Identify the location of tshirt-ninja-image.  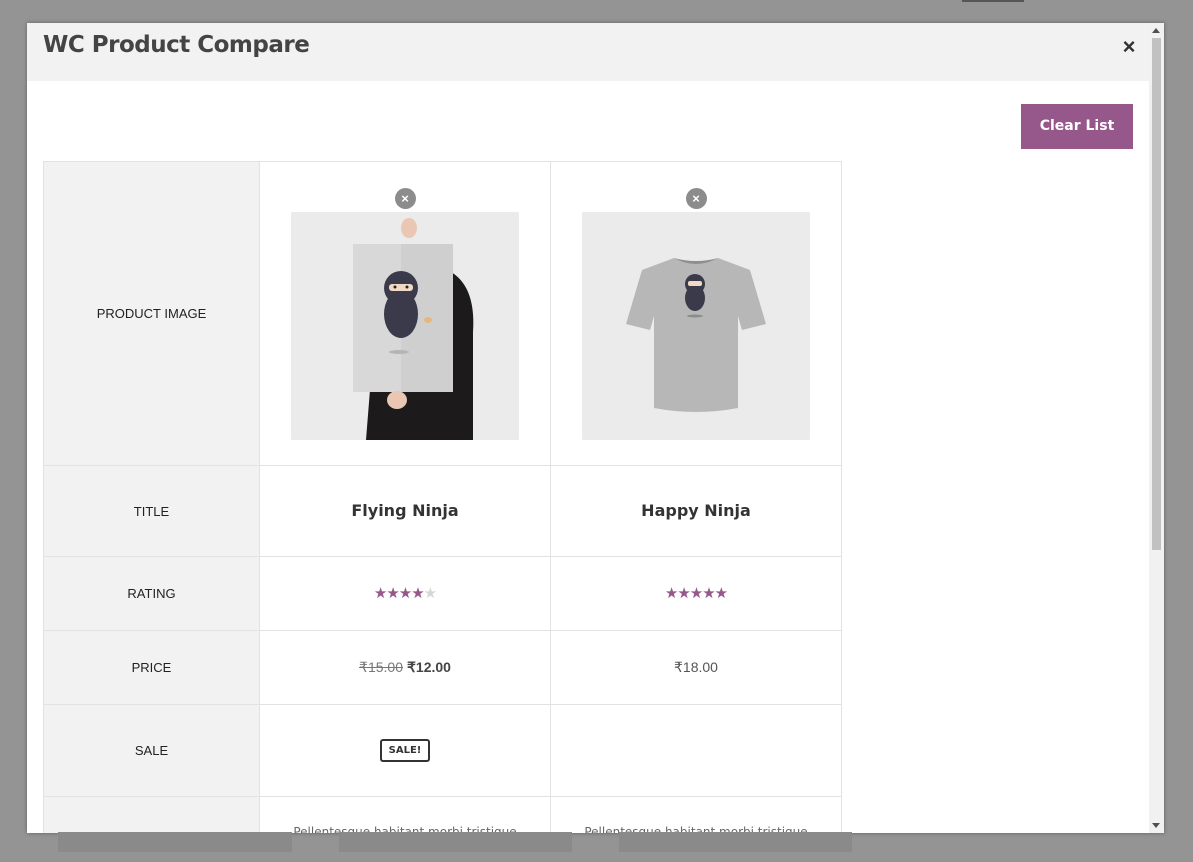
(696, 326).